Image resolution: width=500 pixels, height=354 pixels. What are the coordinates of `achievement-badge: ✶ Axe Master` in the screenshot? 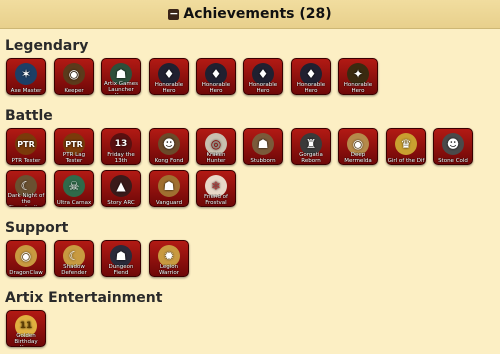 It's located at (26, 76).